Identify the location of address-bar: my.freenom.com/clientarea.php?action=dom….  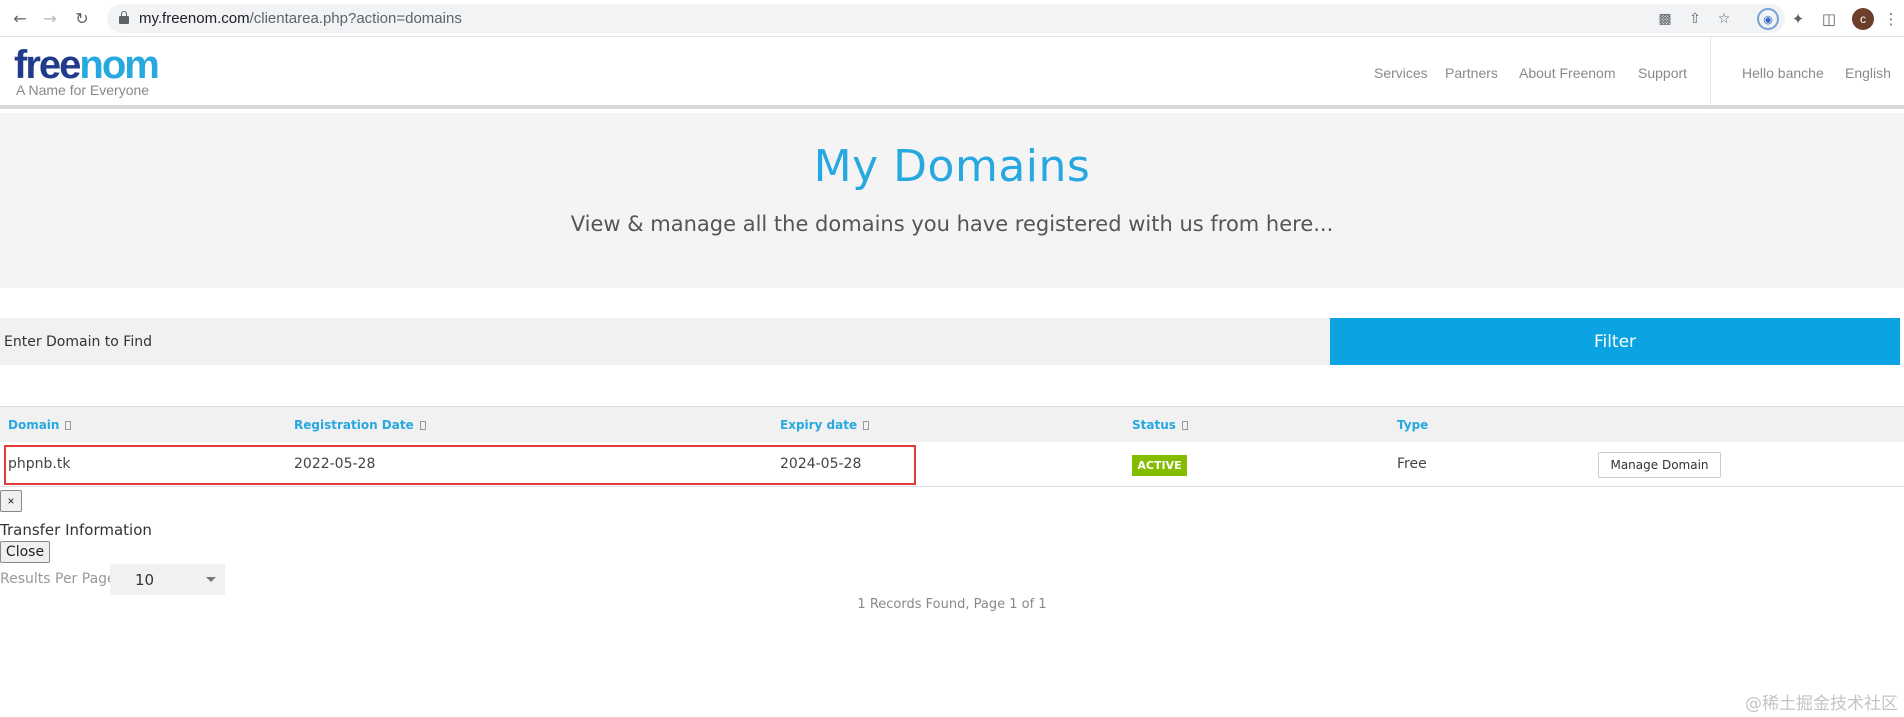
(946, 18).